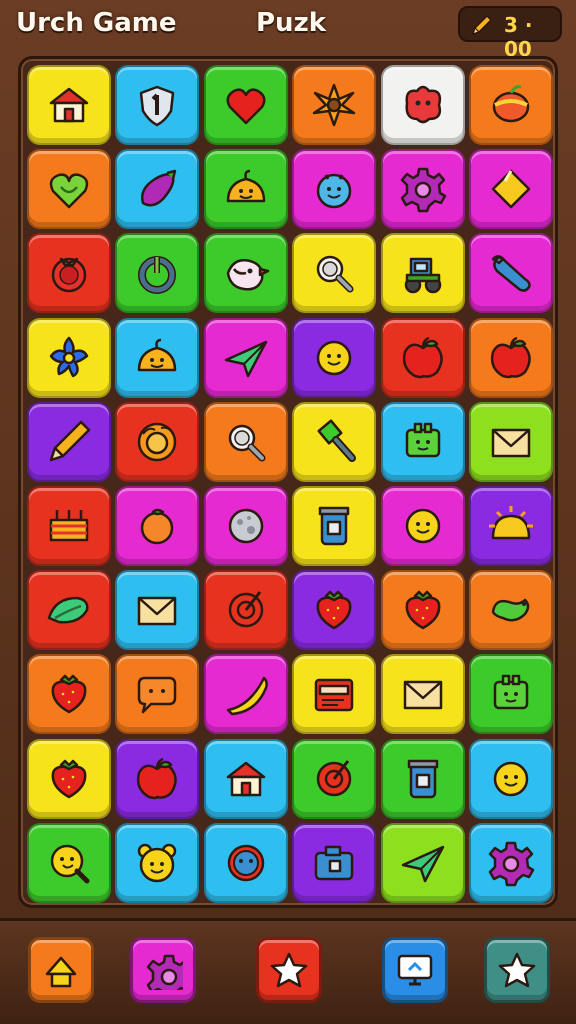 This screenshot has width=576, height=1024. I want to click on tile-bird, so click(245, 273).